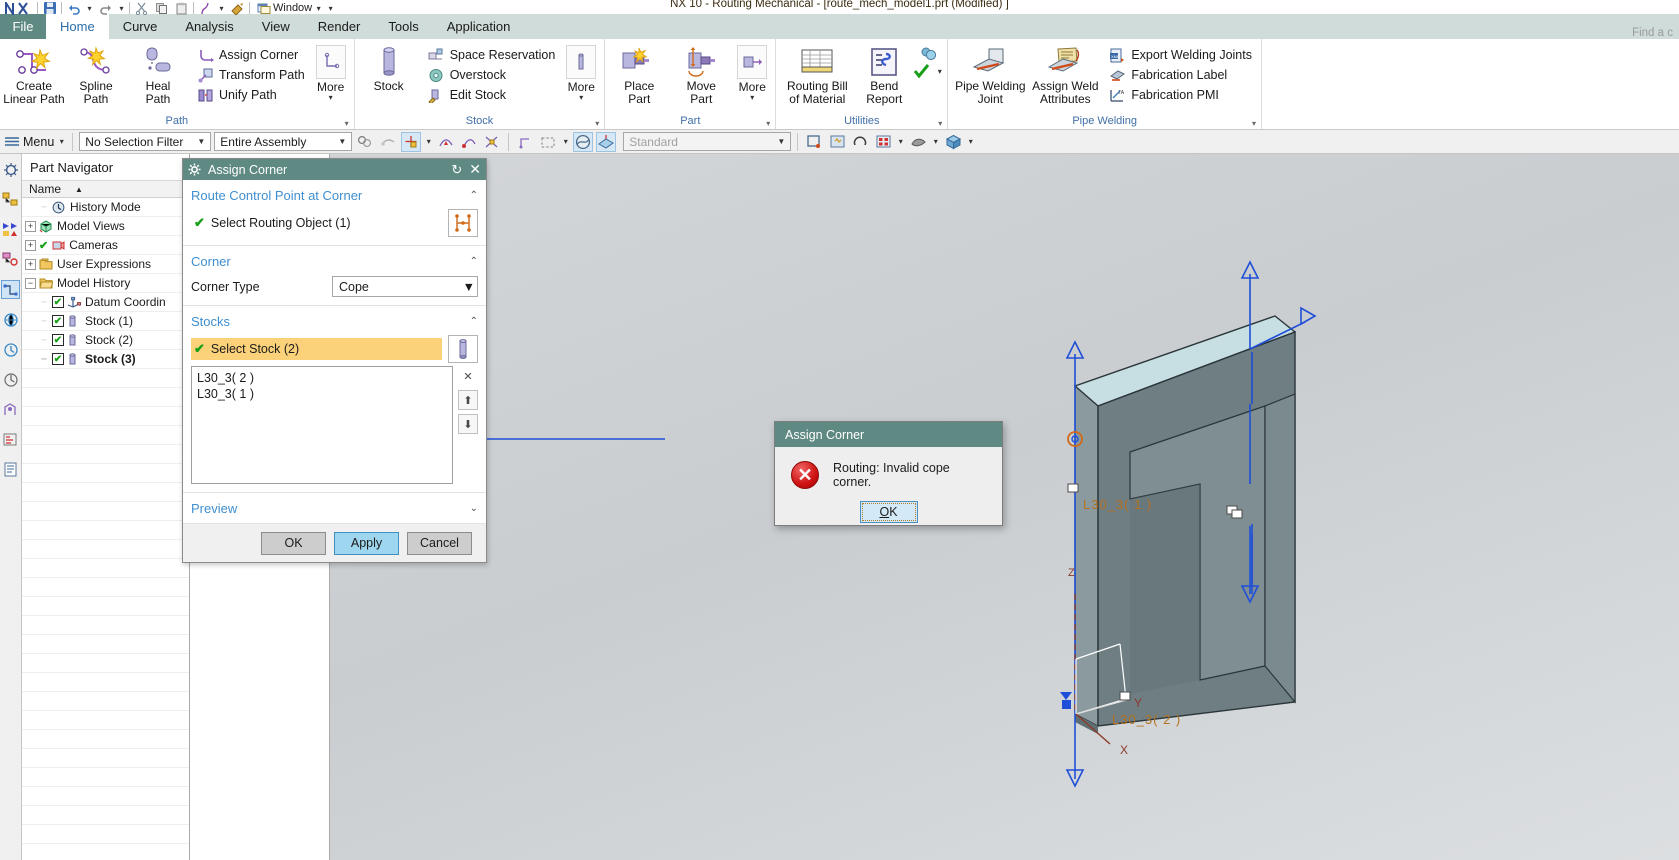 This screenshot has height=860, width=1679. Describe the element at coordinates (837, 142) in the screenshot. I see `zoom-window-button` at that location.